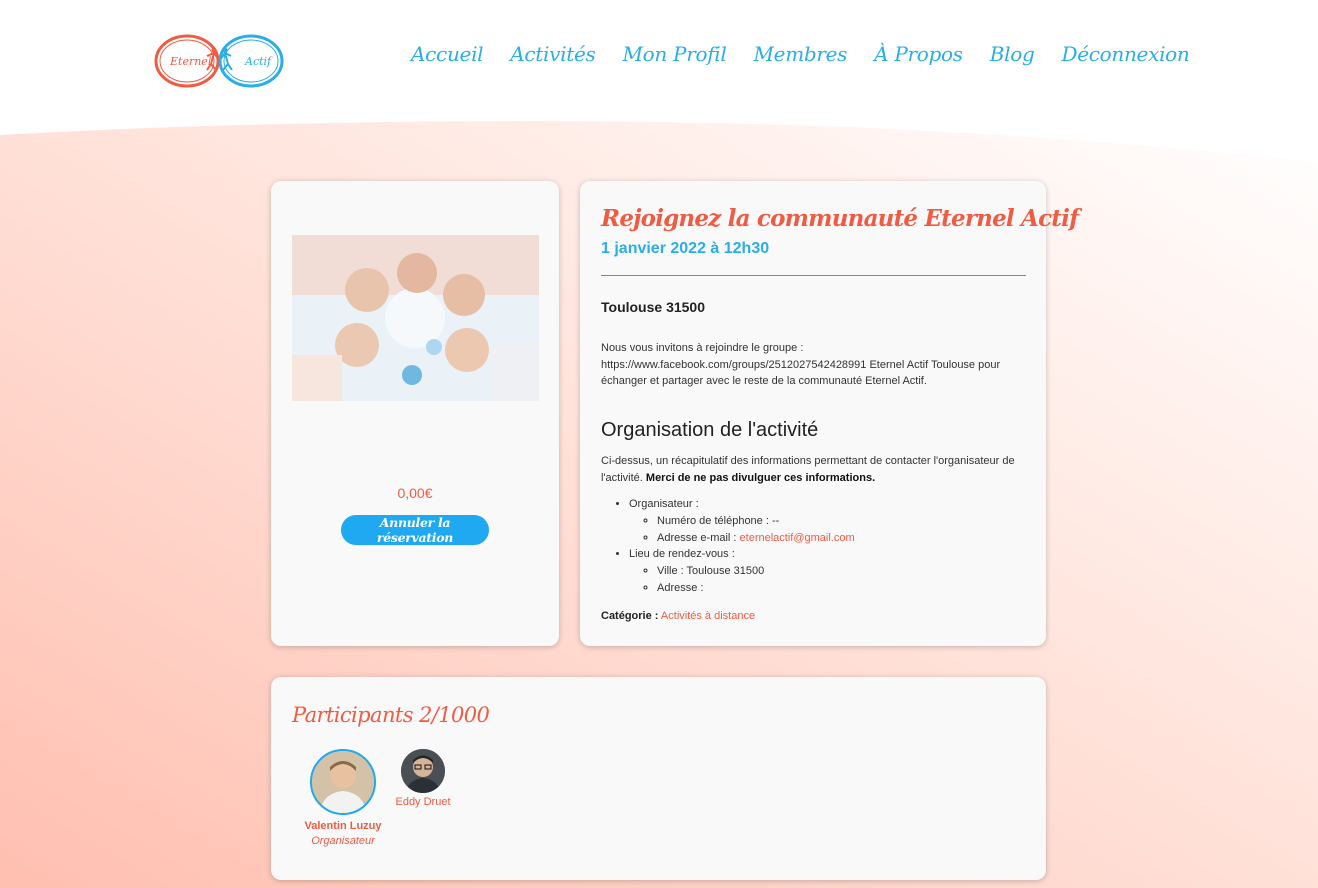 This screenshot has height=888, width=1318. Describe the element at coordinates (630, 616) in the screenshot. I see `category-label: Catégorie :` at that location.